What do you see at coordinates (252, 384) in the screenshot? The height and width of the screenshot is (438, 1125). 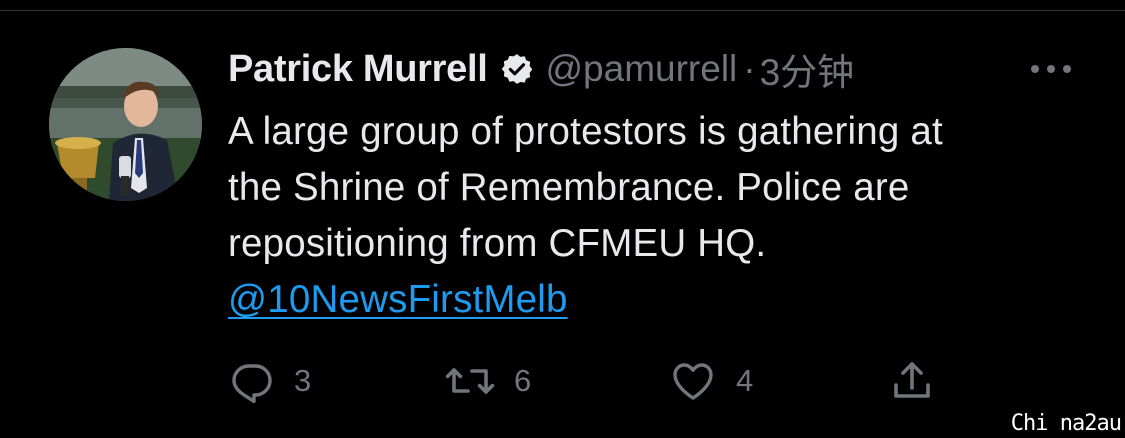 I see `reply-icon` at bounding box center [252, 384].